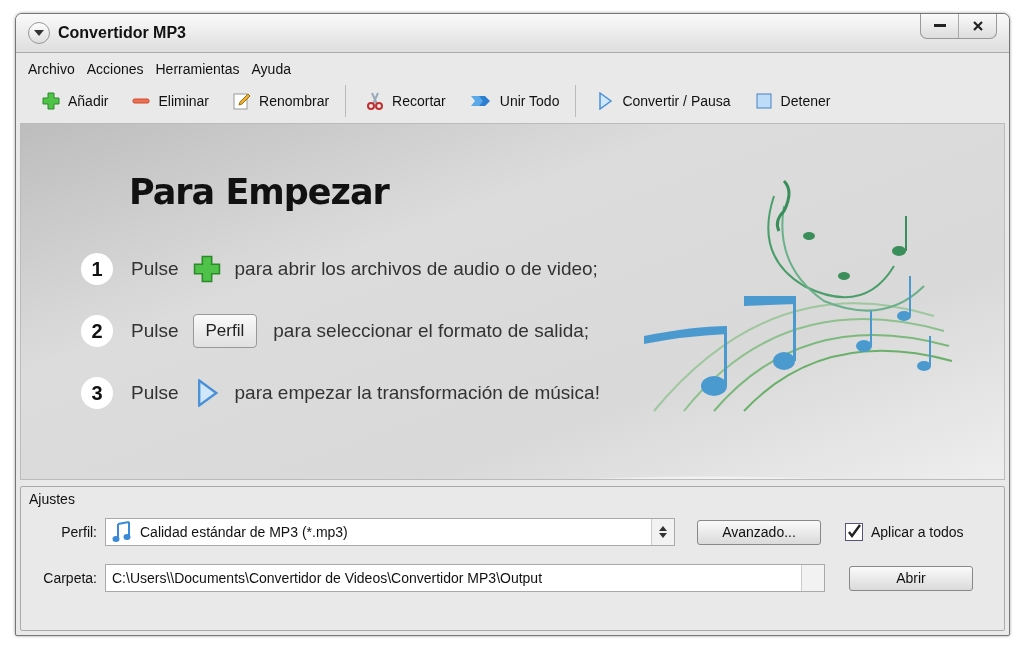 The height and width of the screenshot is (653, 1020). I want to click on toolbar-button: Convertir / Pausa, so click(661, 101).